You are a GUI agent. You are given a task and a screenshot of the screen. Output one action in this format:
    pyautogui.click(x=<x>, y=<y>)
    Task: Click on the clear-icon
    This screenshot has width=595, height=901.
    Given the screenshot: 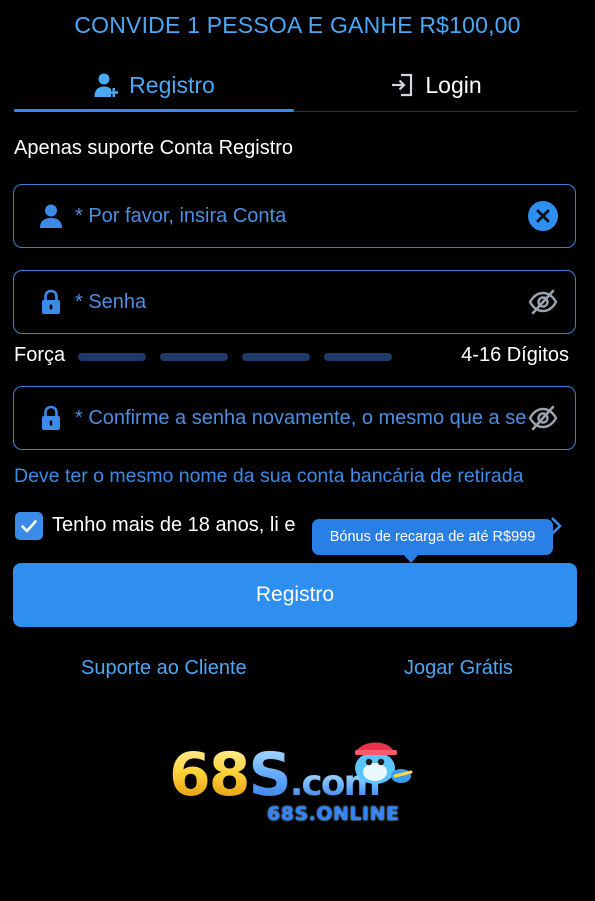 What is the action you would take?
    pyautogui.click(x=543, y=216)
    